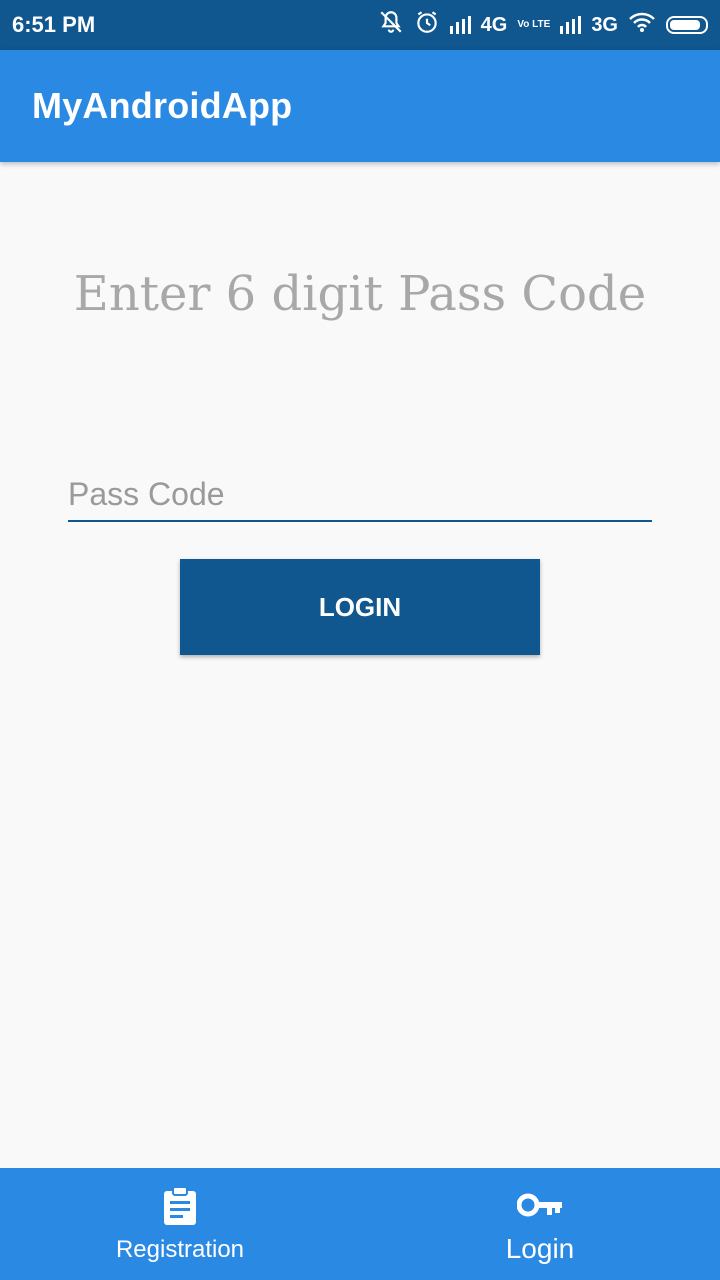  I want to click on nav-label-login: Login, so click(540, 1248).